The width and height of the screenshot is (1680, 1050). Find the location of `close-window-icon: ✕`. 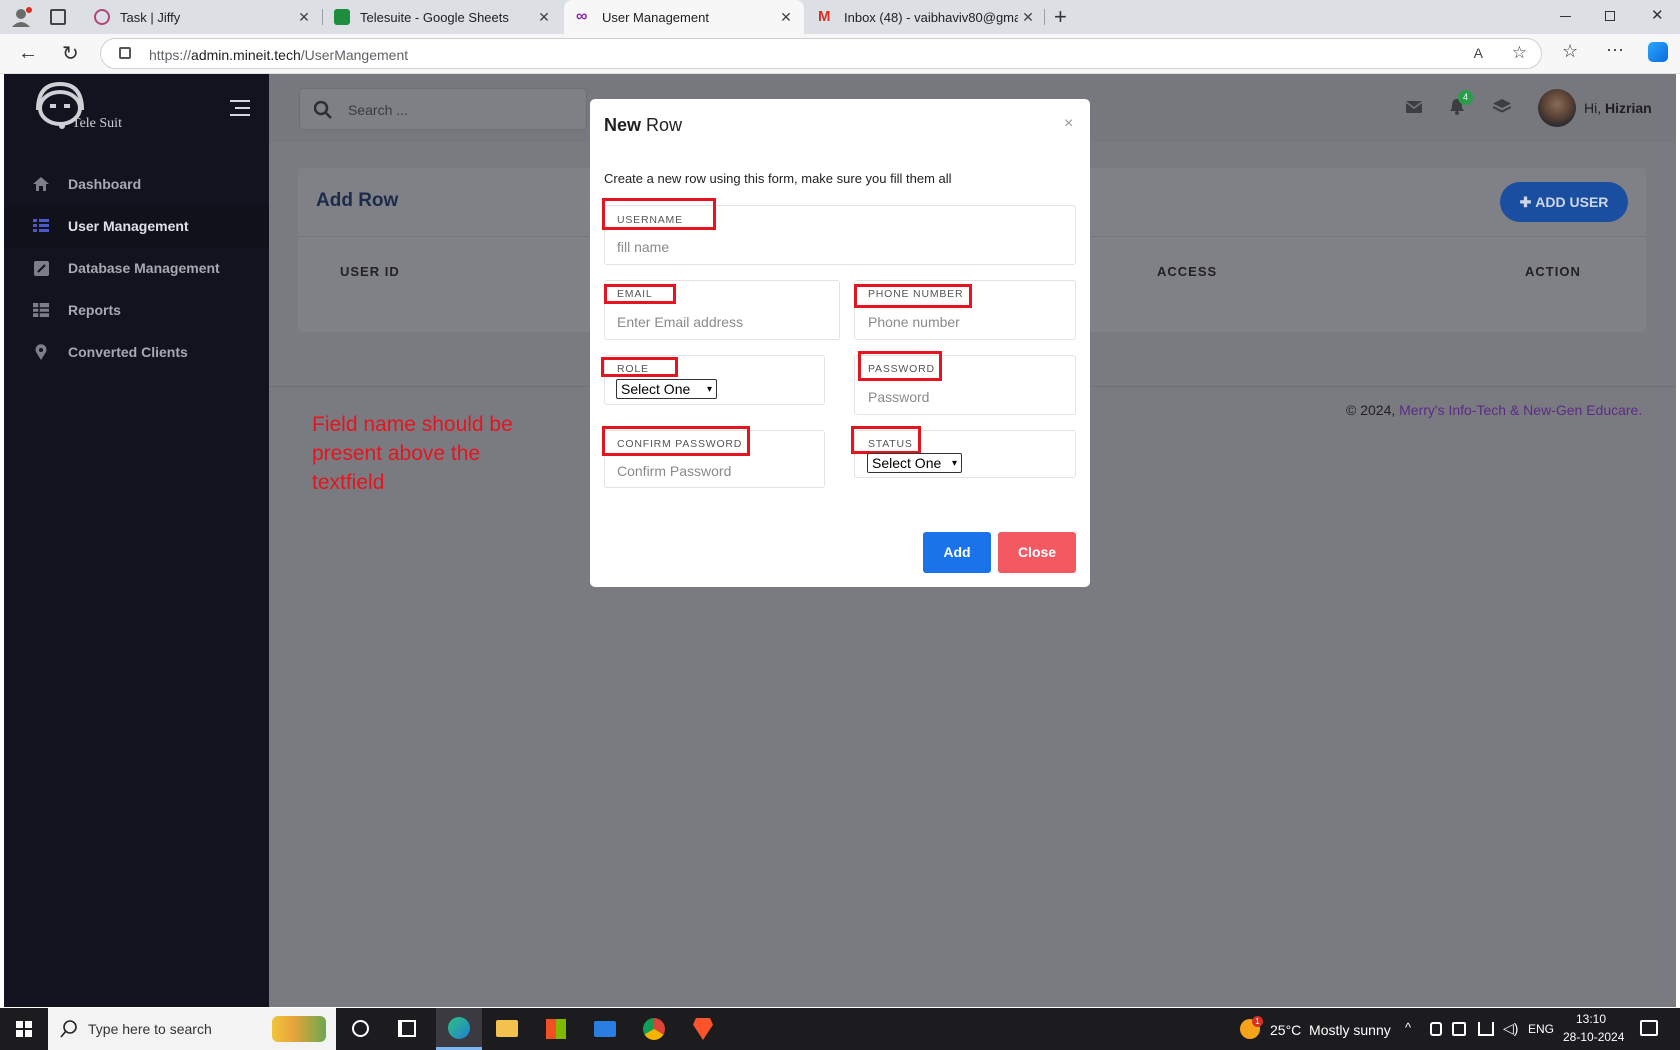

close-window-icon: ✕ is located at coordinates (1657, 15).